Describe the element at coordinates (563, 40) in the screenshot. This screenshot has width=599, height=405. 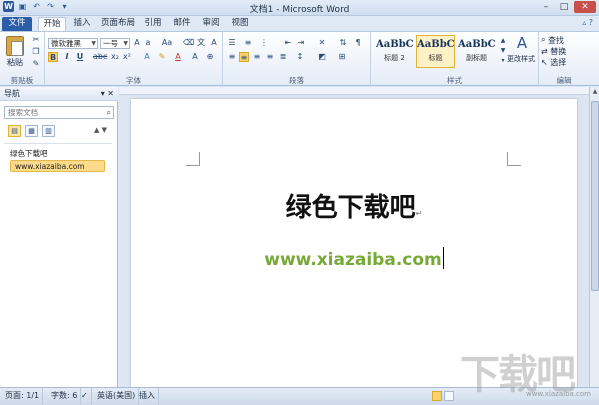
I see `find-button: ⌕ 查找` at that location.